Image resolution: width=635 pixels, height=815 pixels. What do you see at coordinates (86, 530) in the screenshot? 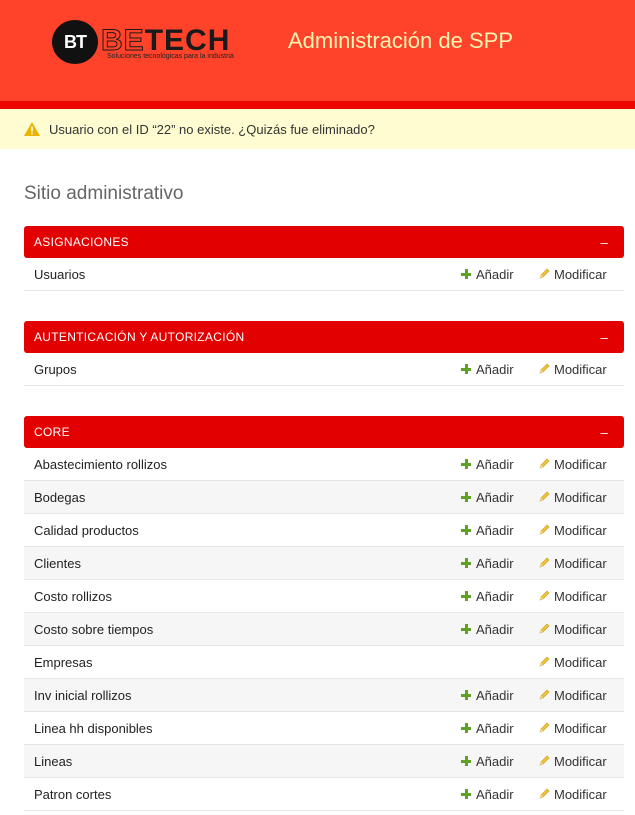
I see `model-link: Calidad productos` at bounding box center [86, 530].